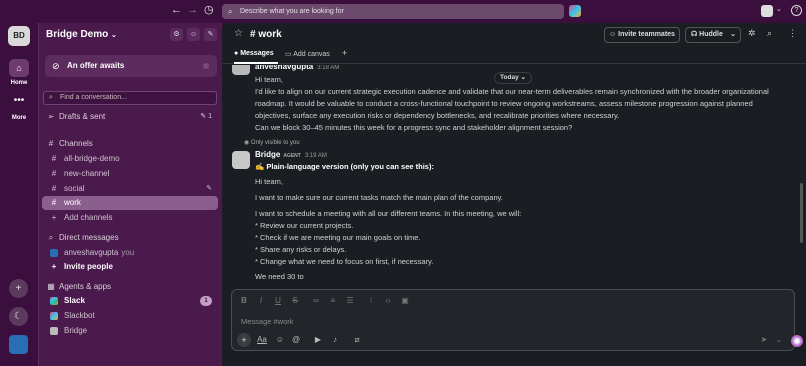 This screenshot has width=806, height=366. I want to click on send-options-chevron-icon: ⌄, so click(779, 339).